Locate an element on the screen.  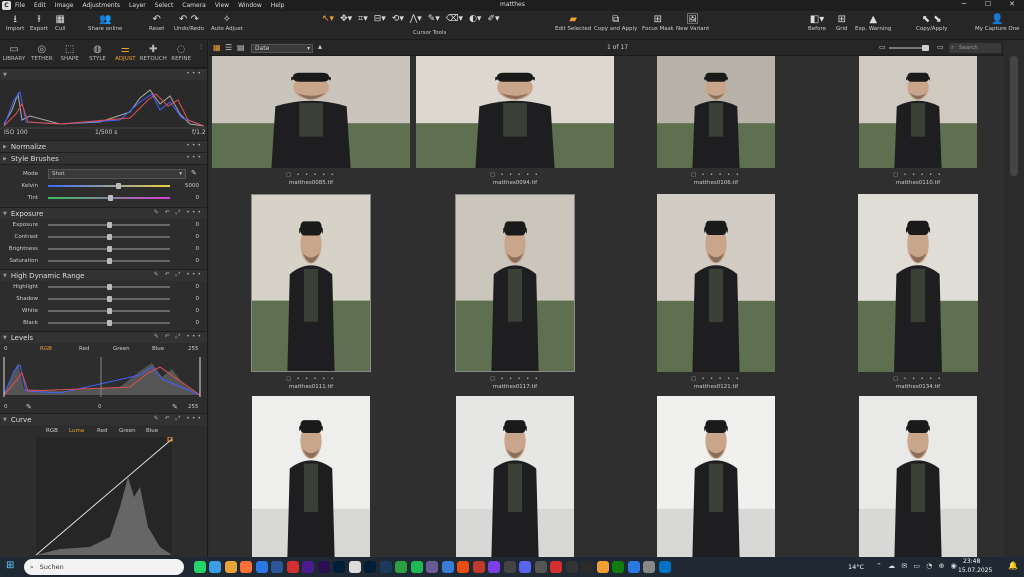
hdr-header: ▼ High Dynamic Range ✎ ↶ ⤢ ••• is located at coordinates (103, 275).